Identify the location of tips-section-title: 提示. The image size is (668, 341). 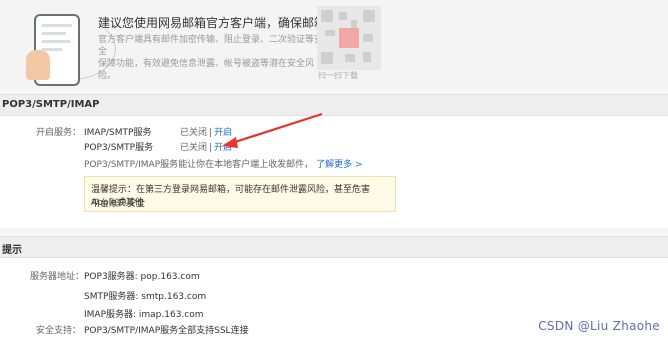
(12, 250).